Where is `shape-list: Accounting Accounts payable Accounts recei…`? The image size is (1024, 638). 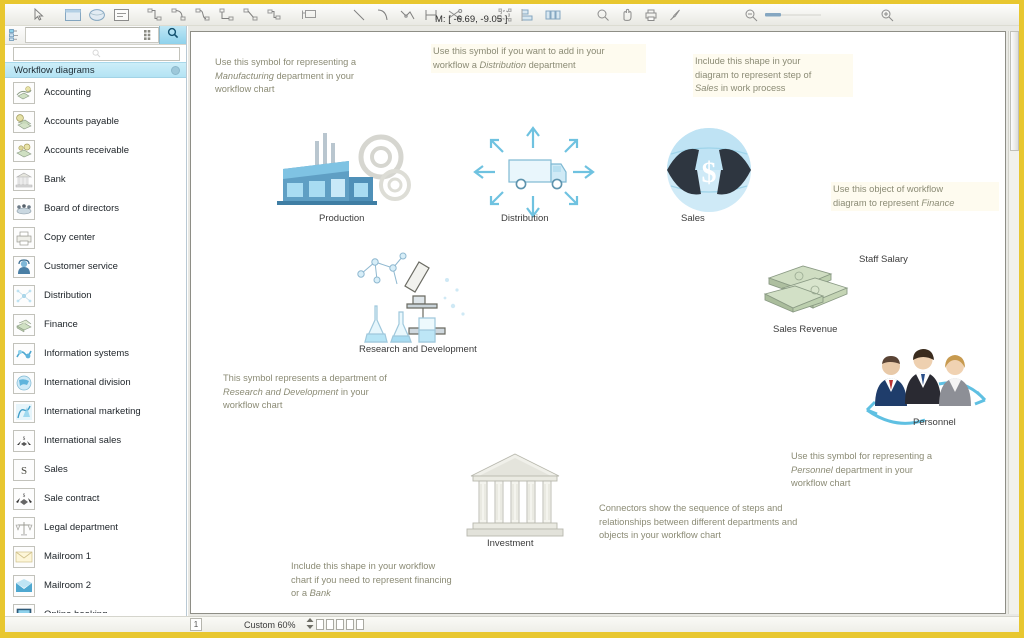 shape-list: Accounting Accounts payable Accounts recei… is located at coordinates (95, 345).